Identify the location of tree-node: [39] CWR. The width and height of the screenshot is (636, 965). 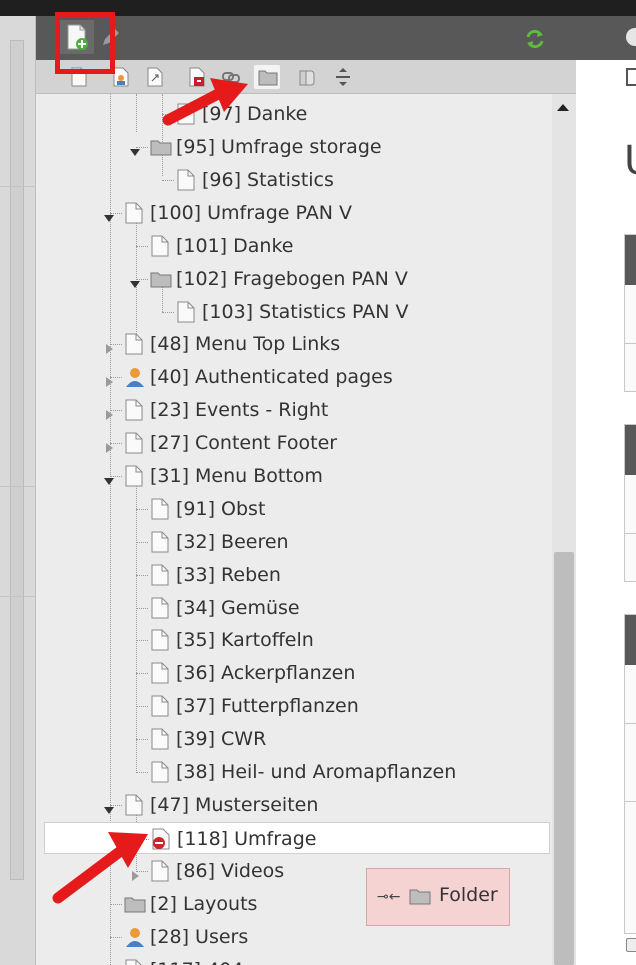
(294, 739).